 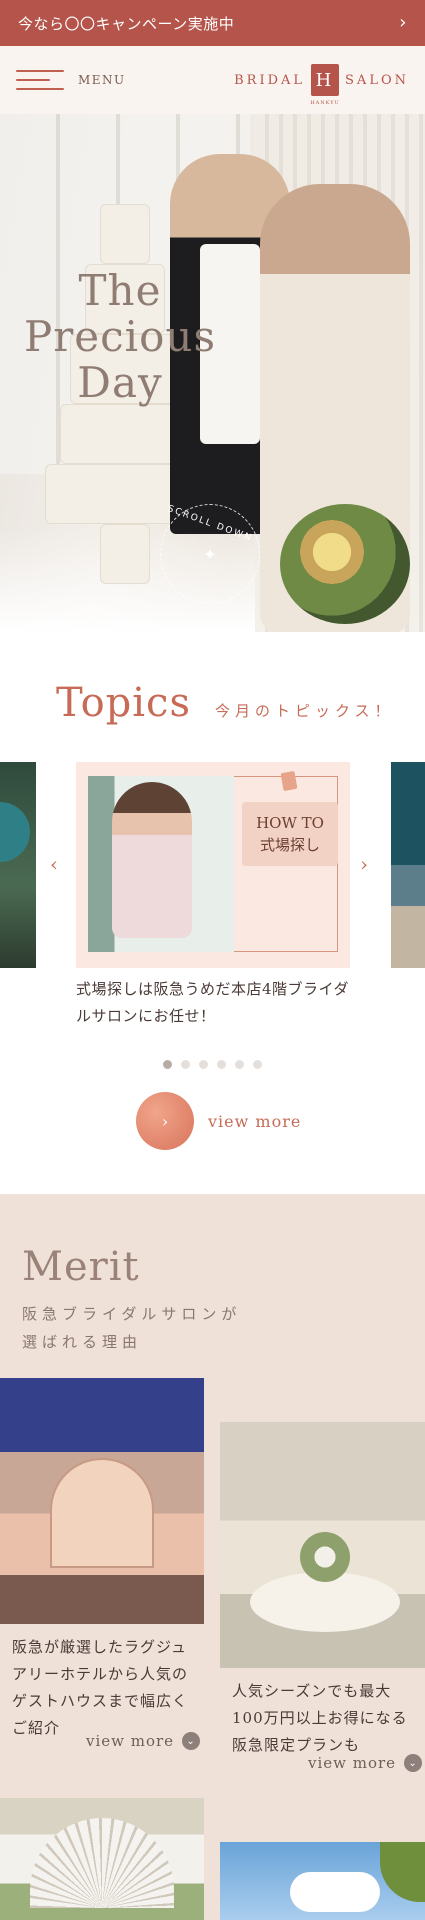 I want to click on topics-view-more-button: › view more, so click(x=218, y=1121).